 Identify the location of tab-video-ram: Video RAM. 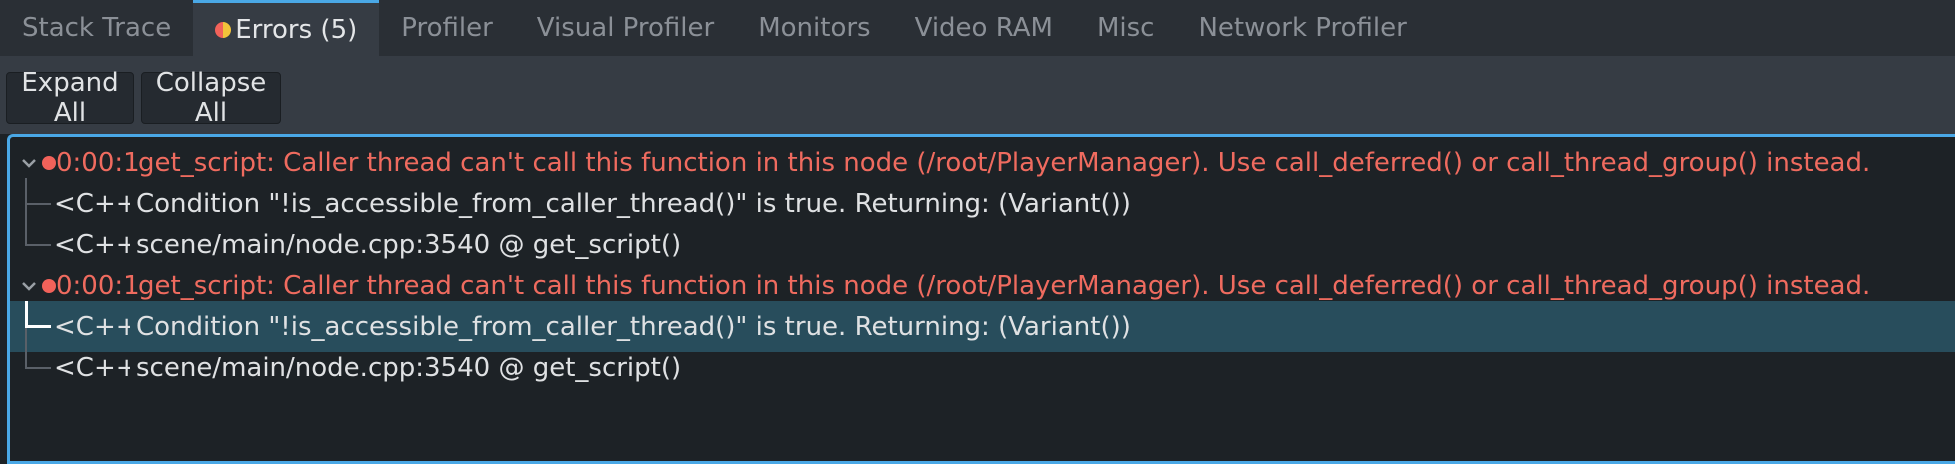
(984, 28).